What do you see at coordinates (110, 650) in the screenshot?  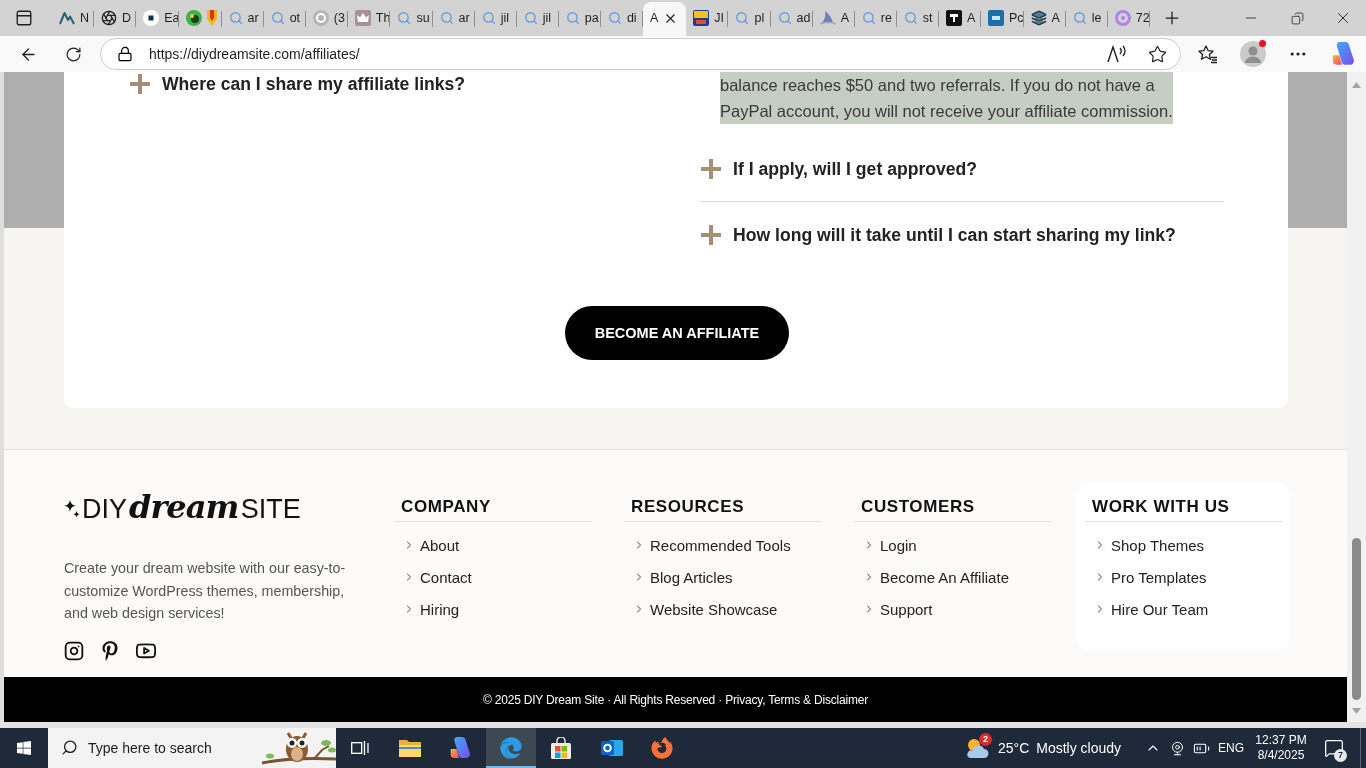 I see `pinterest-icon` at bounding box center [110, 650].